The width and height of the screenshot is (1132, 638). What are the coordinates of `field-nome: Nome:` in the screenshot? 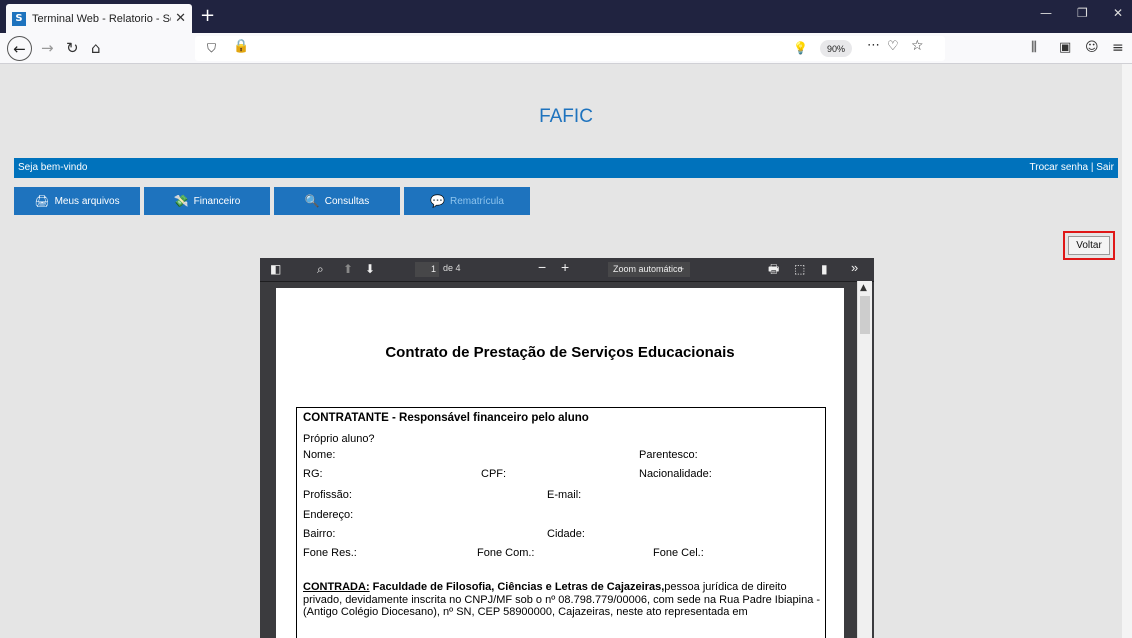 It's located at (319, 455).